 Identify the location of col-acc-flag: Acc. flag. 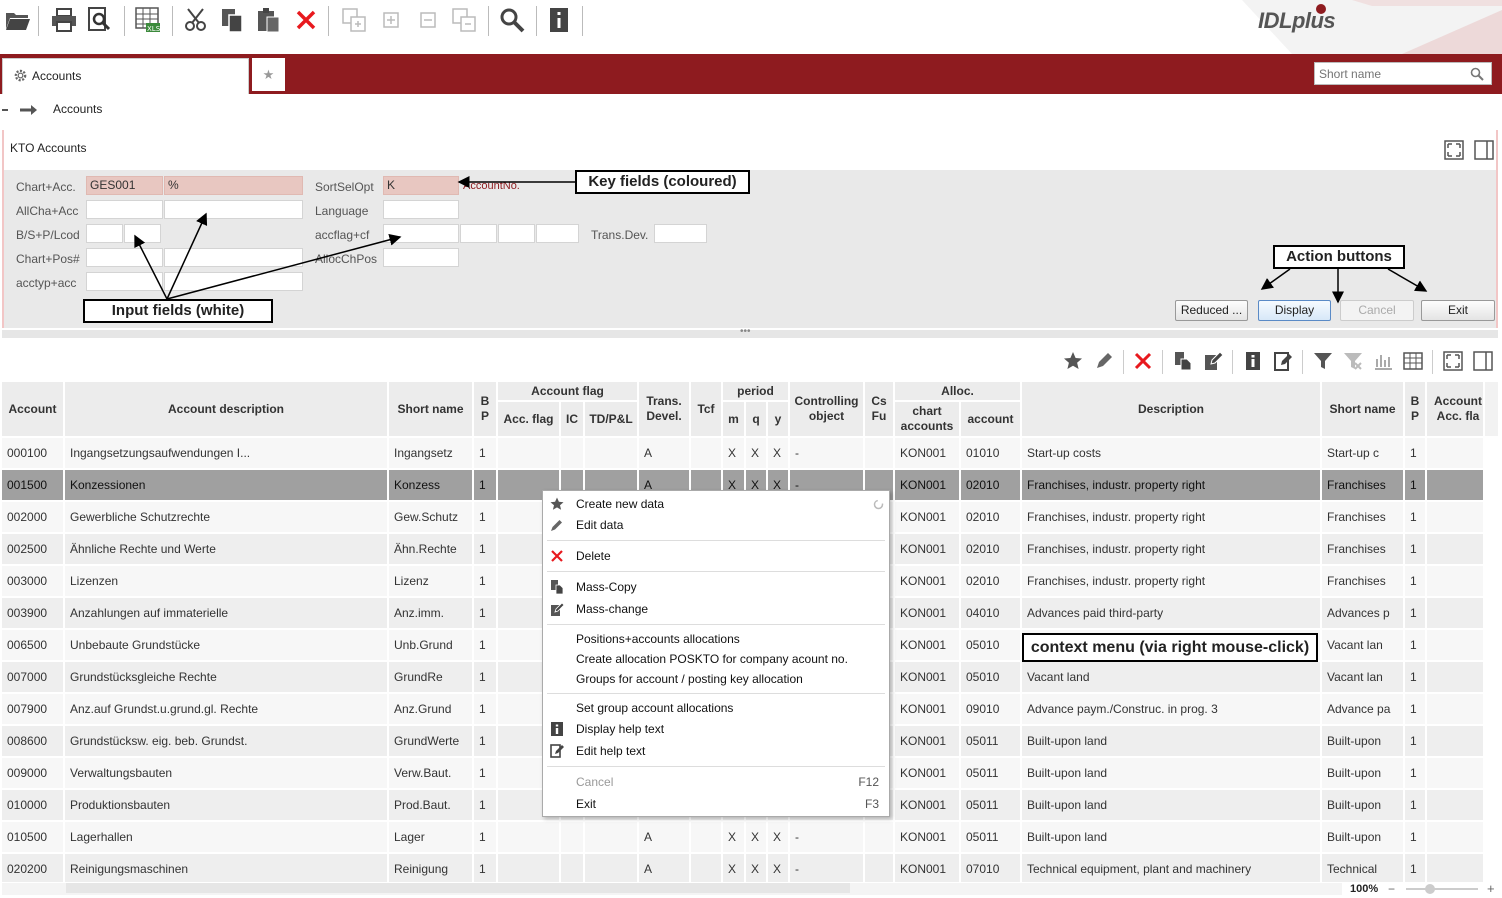
(529, 419).